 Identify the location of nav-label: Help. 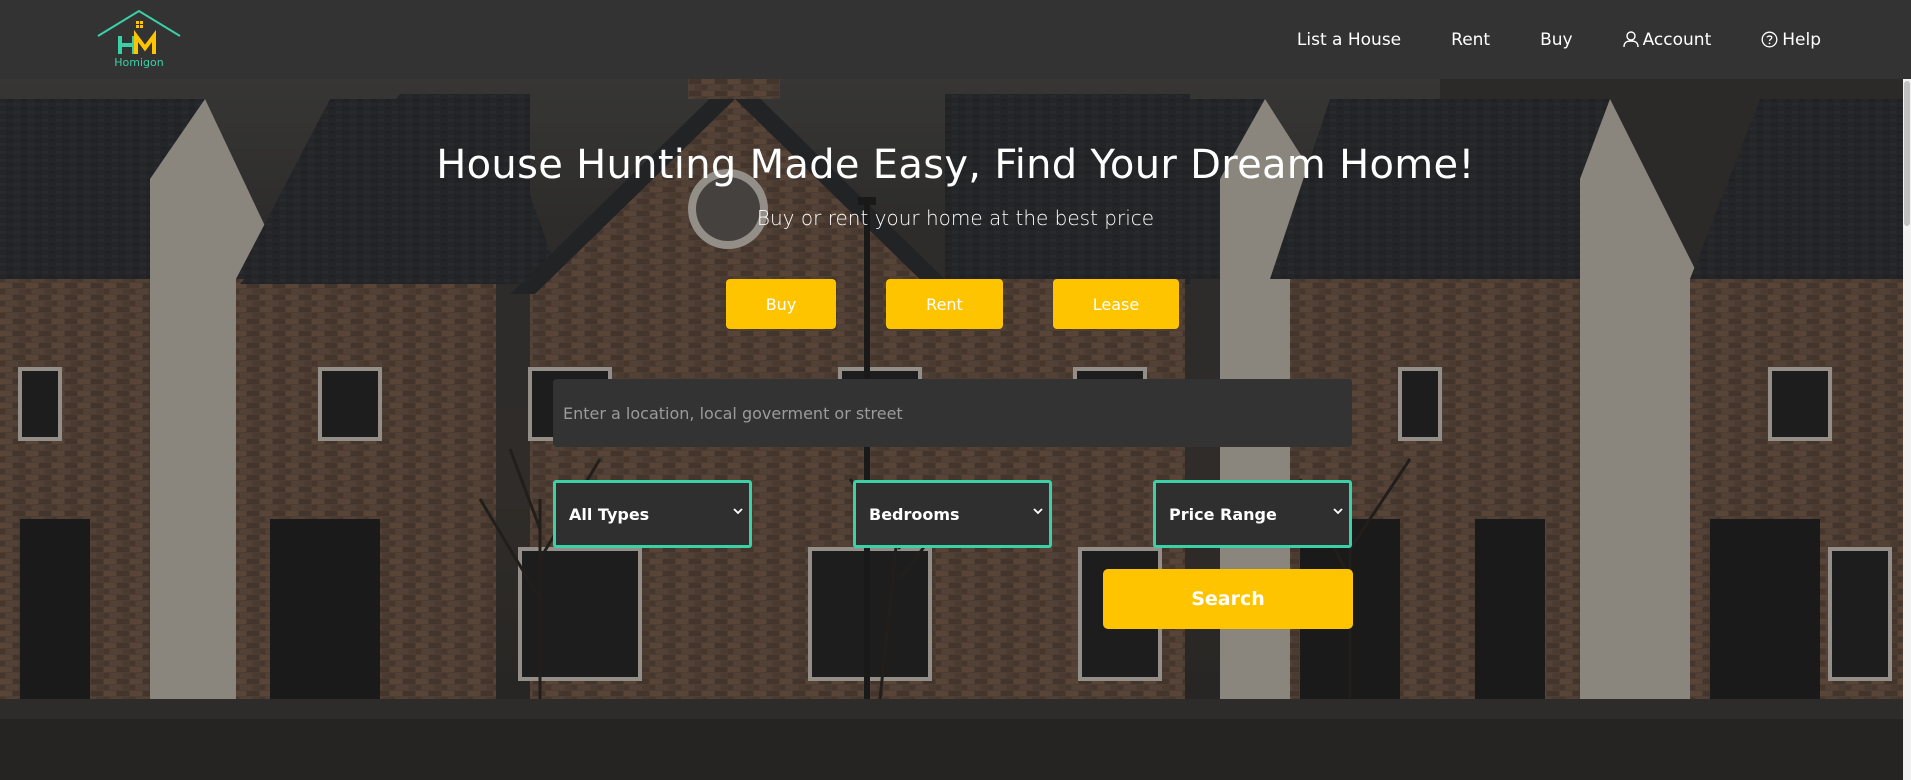
(1801, 39).